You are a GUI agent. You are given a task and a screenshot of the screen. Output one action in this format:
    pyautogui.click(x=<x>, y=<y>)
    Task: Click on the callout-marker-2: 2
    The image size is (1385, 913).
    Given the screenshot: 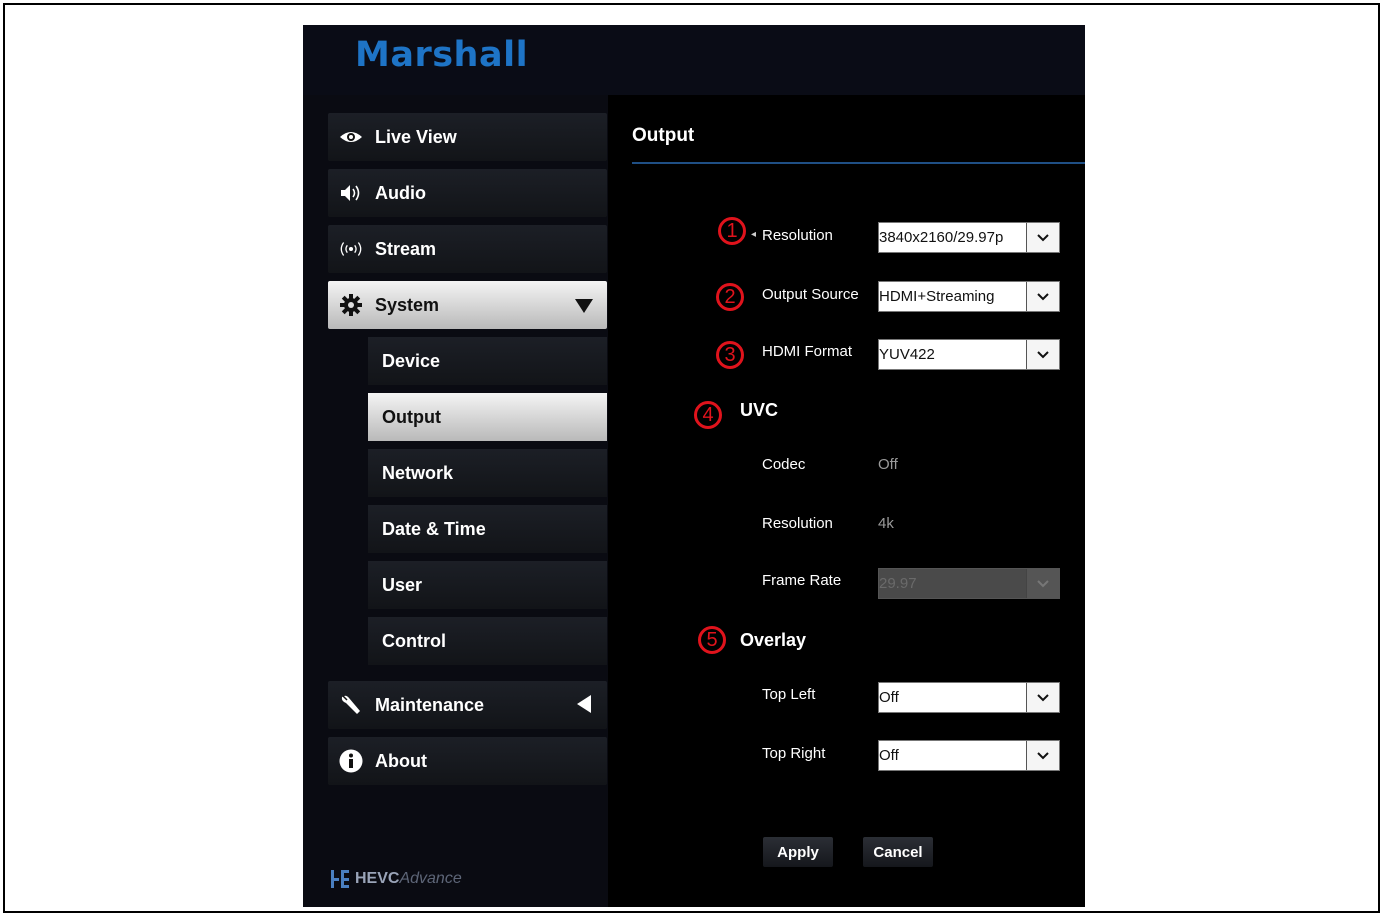 What is the action you would take?
    pyautogui.click(x=730, y=297)
    